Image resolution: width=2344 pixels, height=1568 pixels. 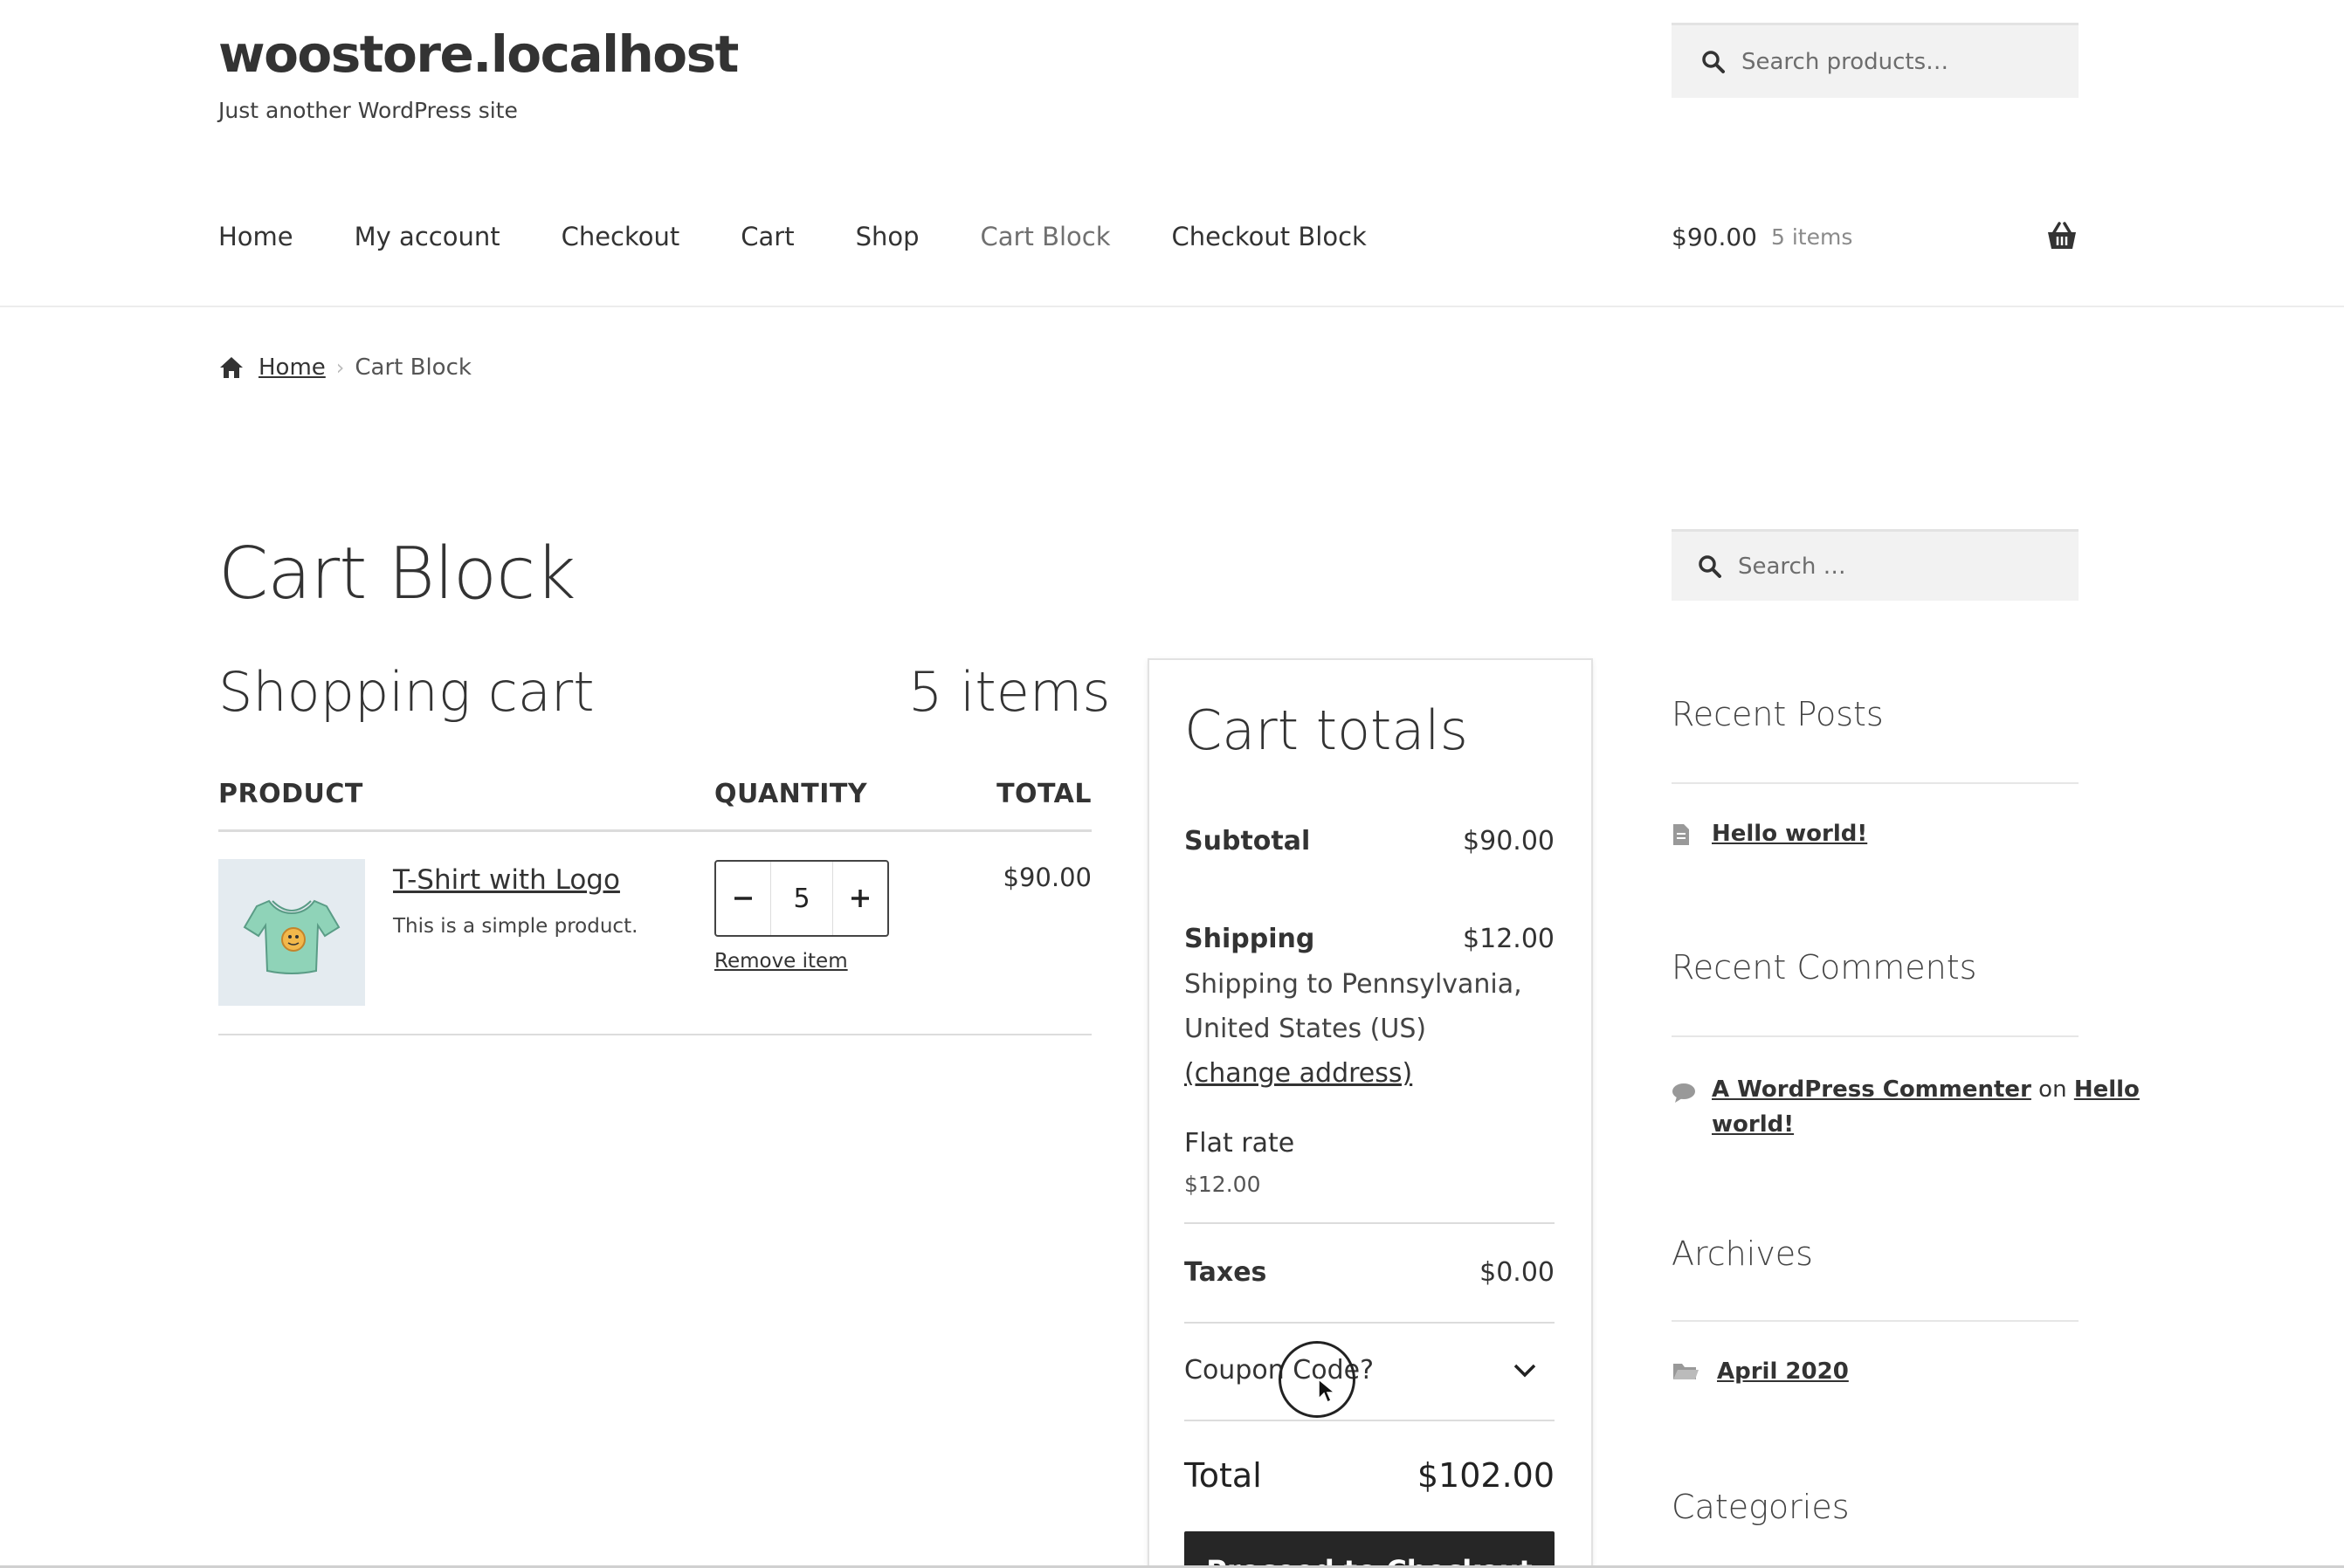 What do you see at coordinates (1326, 730) in the screenshot?
I see `cart-totals-title: Cart totals` at bounding box center [1326, 730].